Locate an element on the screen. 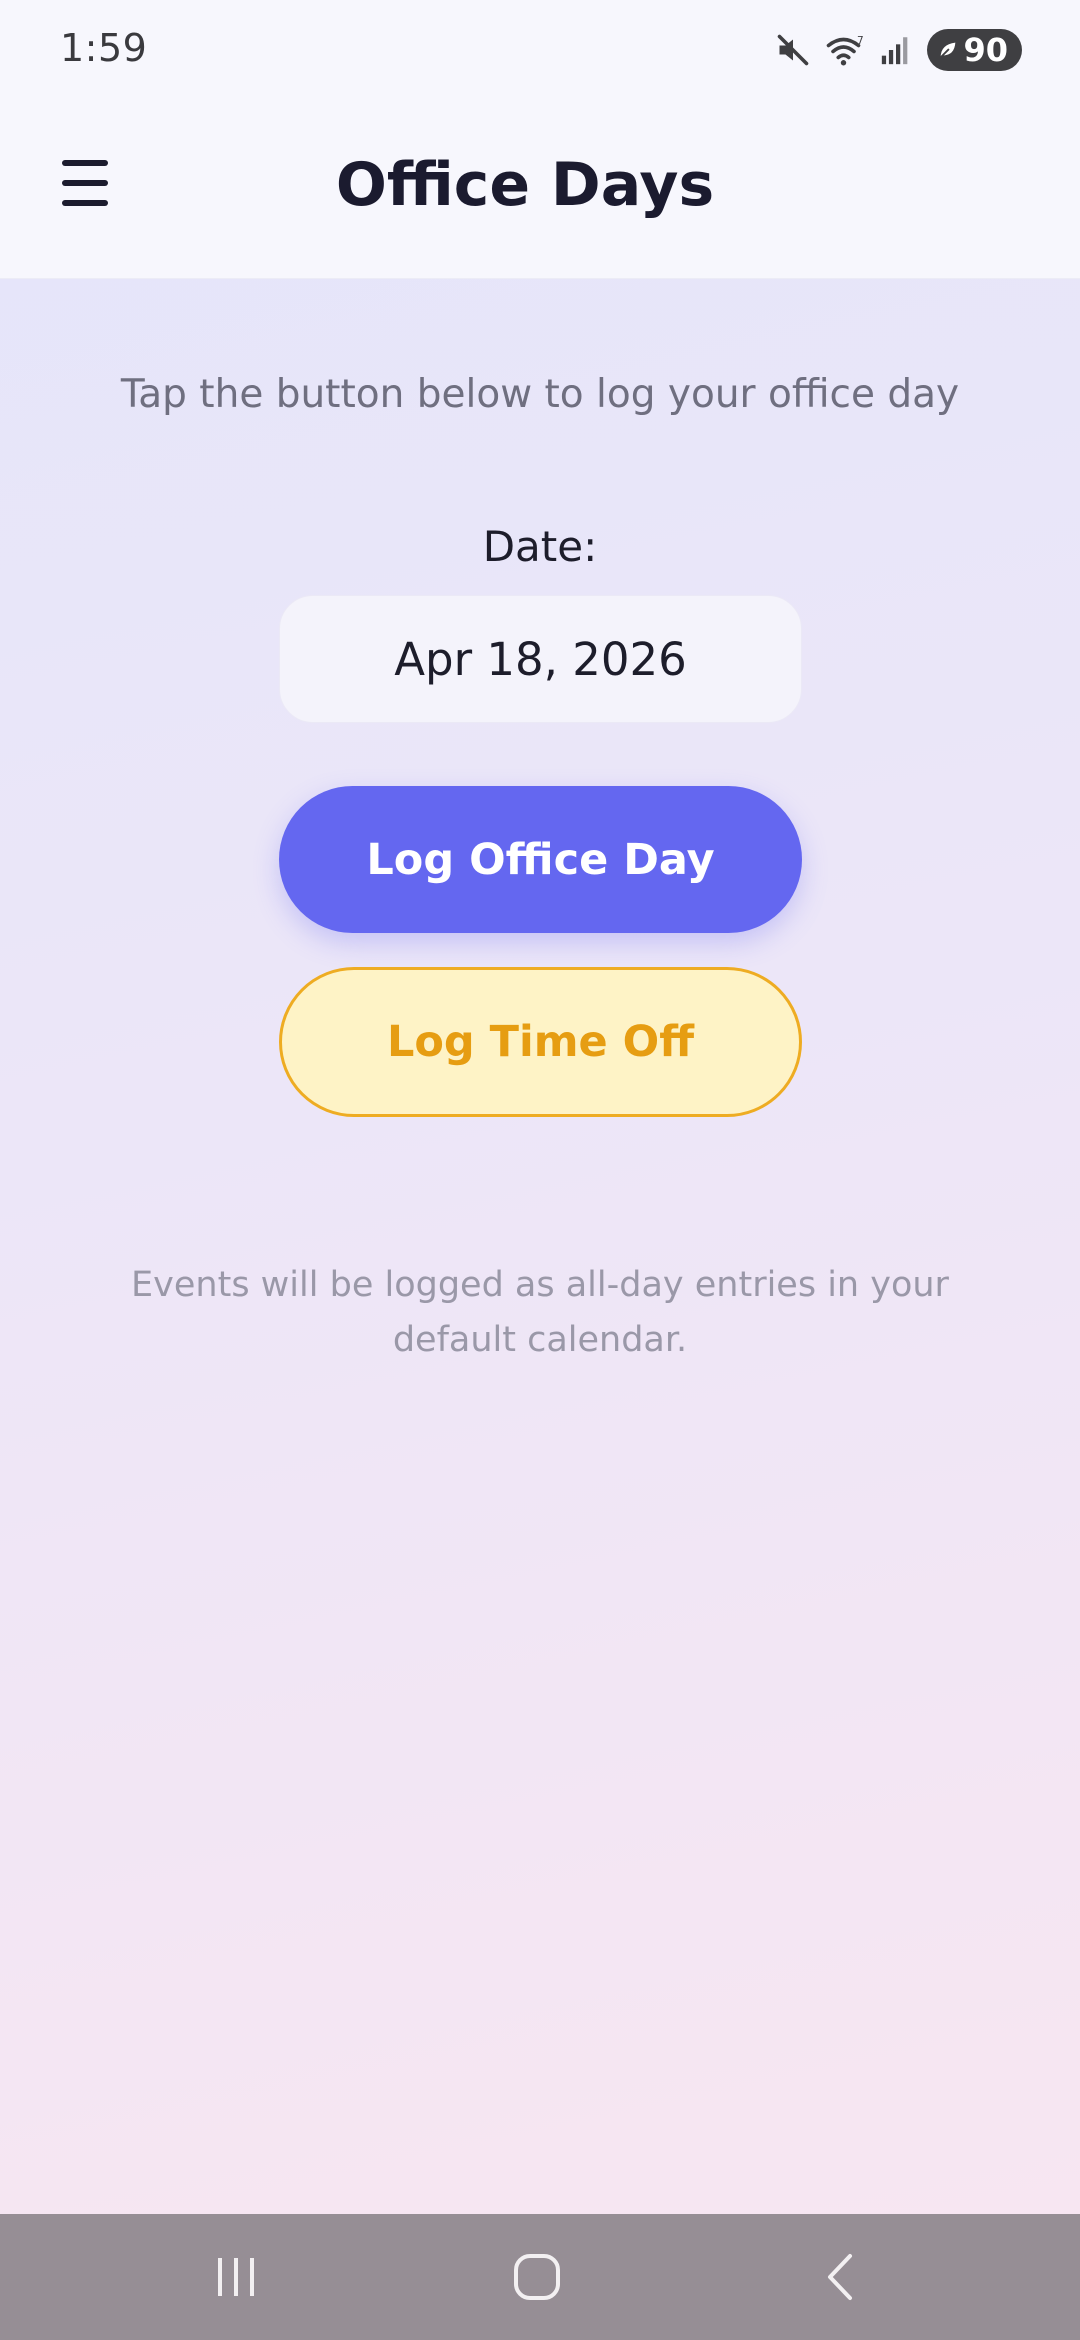 The height and width of the screenshot is (2340, 1080). mute-icon is located at coordinates (793, 50).